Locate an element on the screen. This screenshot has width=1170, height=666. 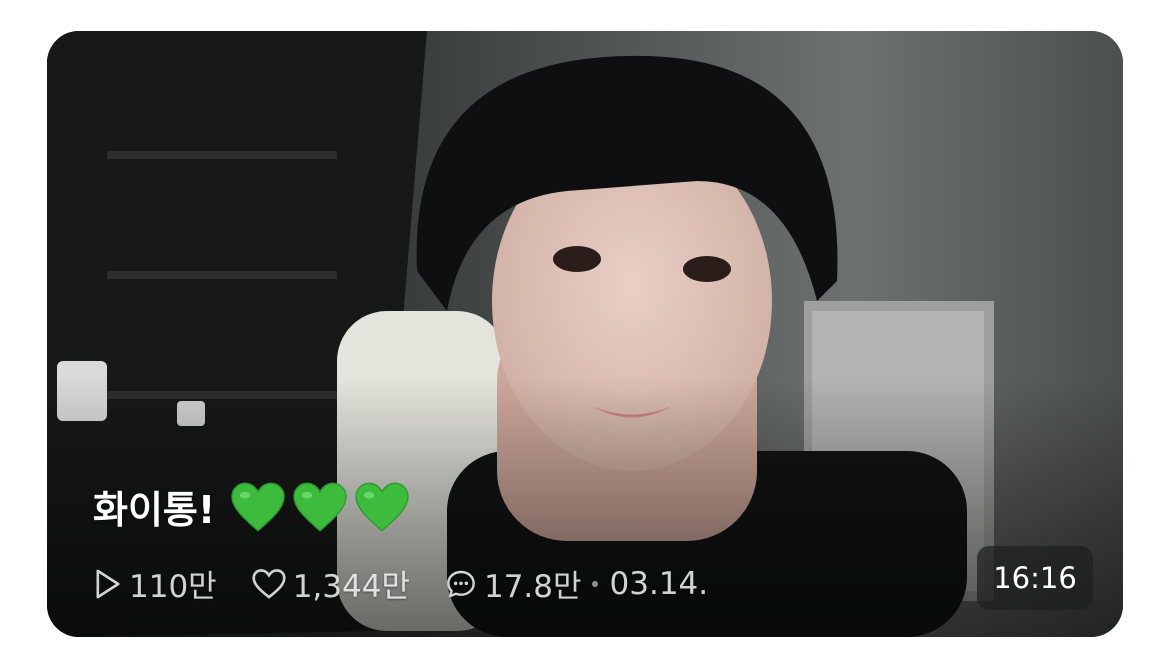
views-stat: 110만 is located at coordinates (155, 583).